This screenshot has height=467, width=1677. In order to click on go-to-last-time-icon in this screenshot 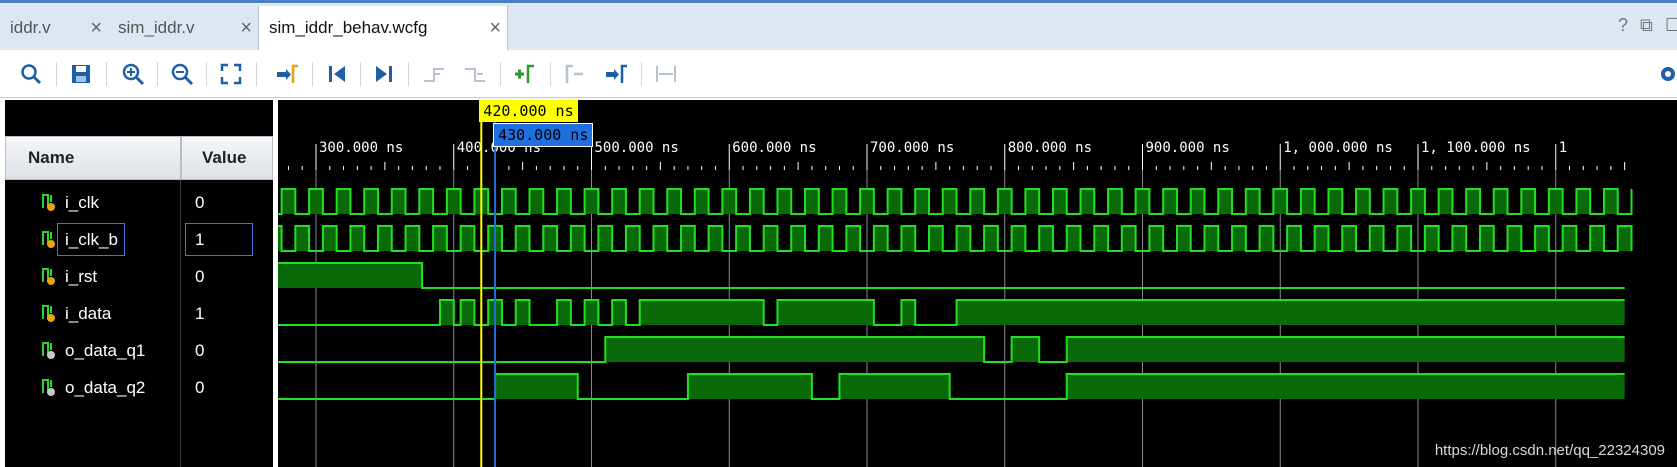, I will do `click(384, 73)`.